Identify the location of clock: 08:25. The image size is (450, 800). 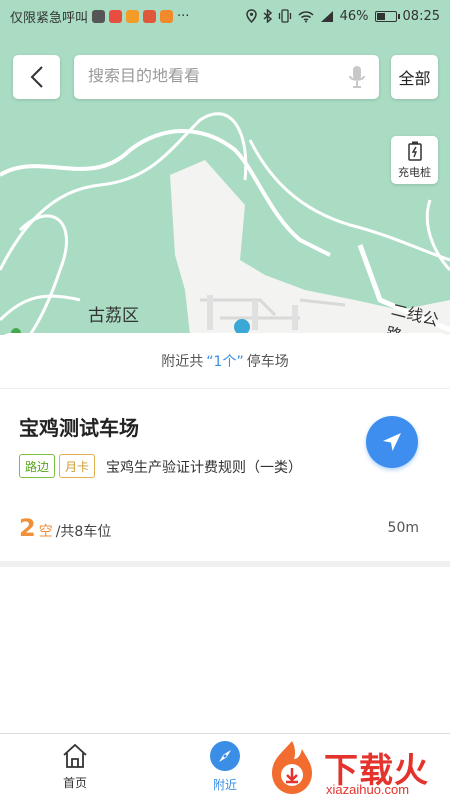
(421, 16).